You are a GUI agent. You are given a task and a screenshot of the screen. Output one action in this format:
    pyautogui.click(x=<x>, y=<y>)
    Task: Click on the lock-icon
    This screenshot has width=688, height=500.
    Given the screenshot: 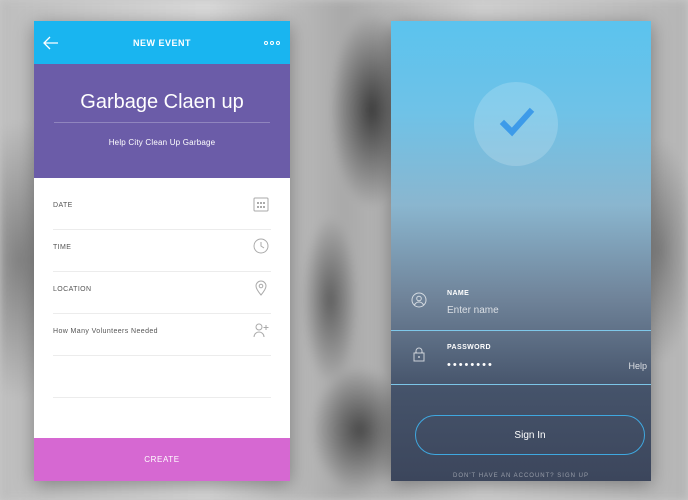 What is the action you would take?
    pyautogui.click(x=419, y=354)
    